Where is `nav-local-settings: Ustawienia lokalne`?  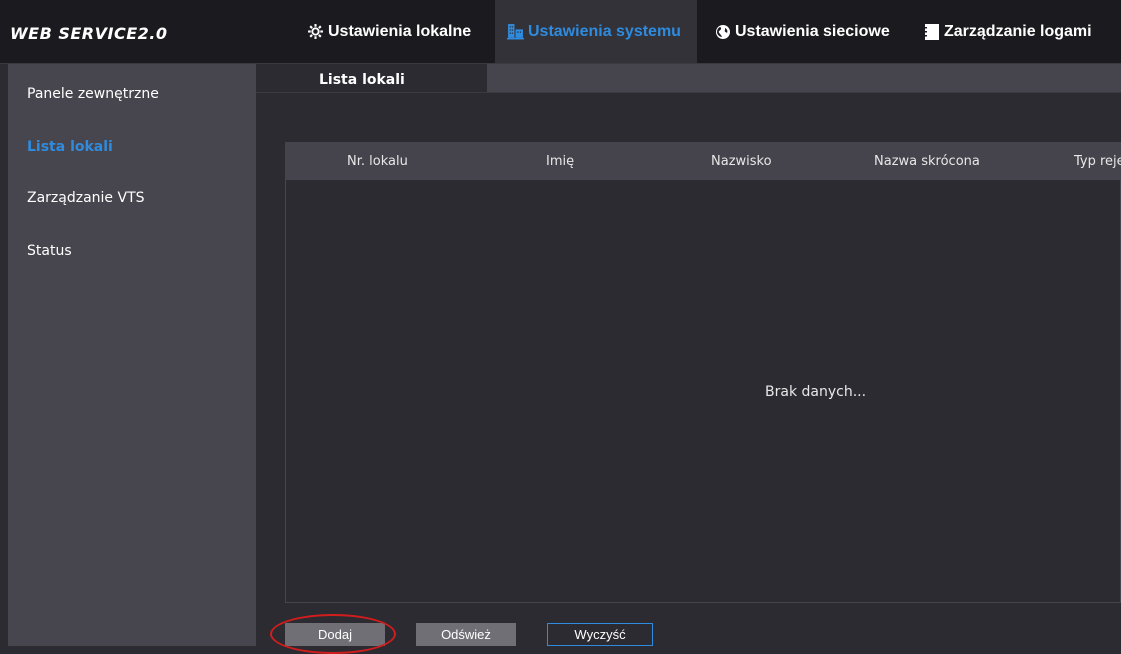
nav-local-settings: Ustawienia lokalne is located at coordinates (389, 31).